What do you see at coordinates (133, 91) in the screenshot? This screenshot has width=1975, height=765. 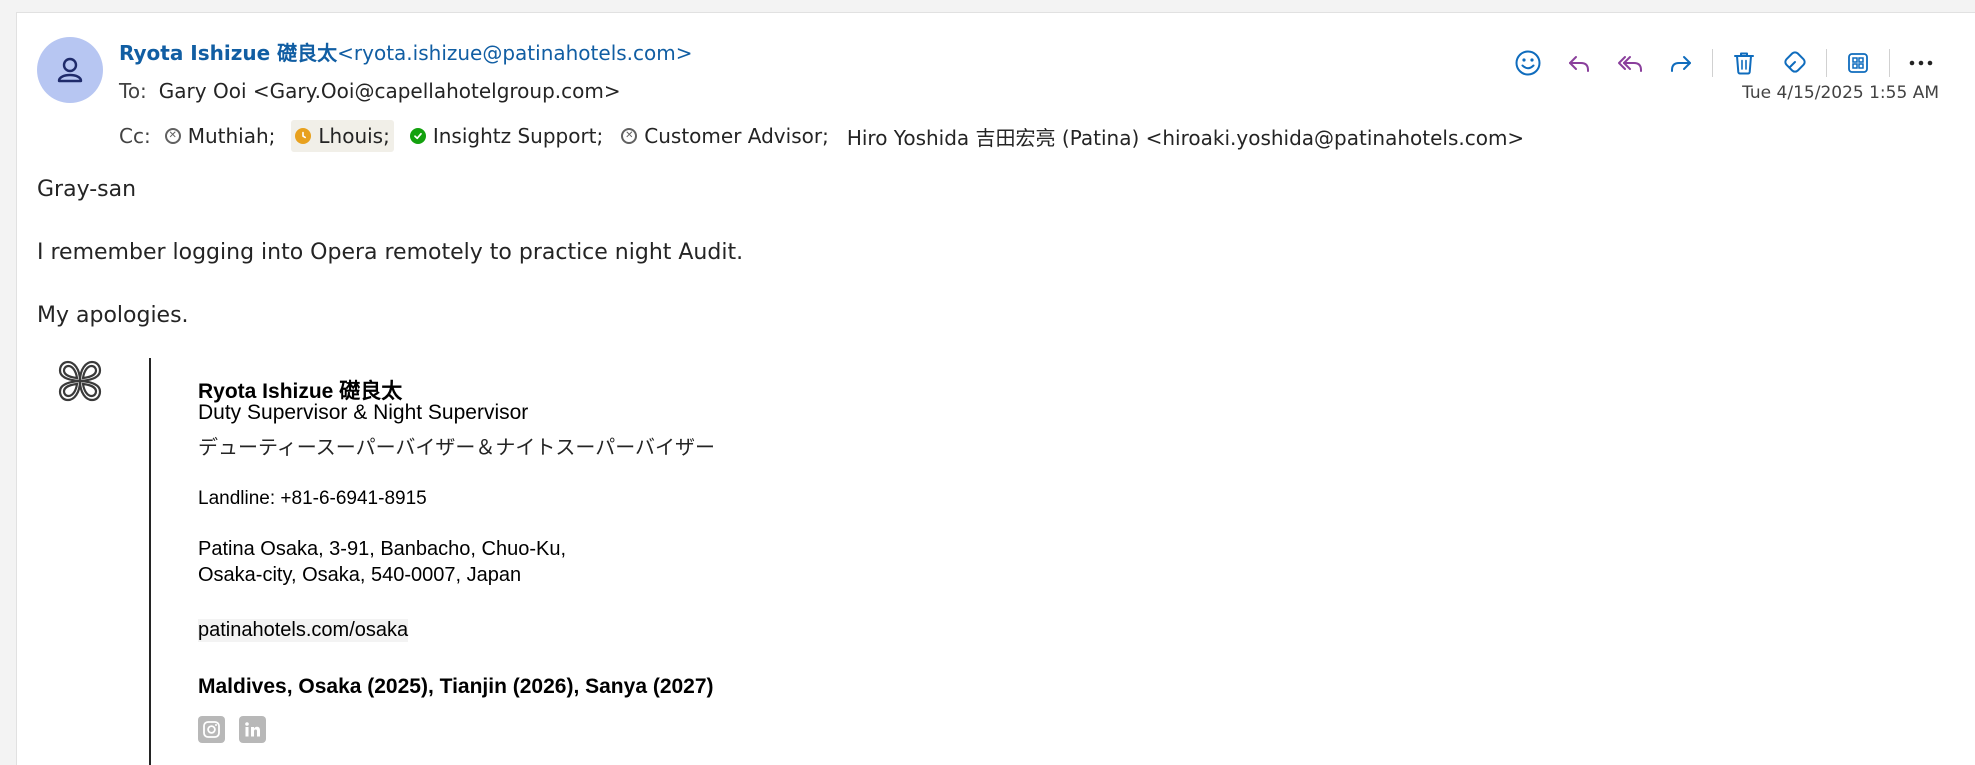 I see `to-label: To:` at bounding box center [133, 91].